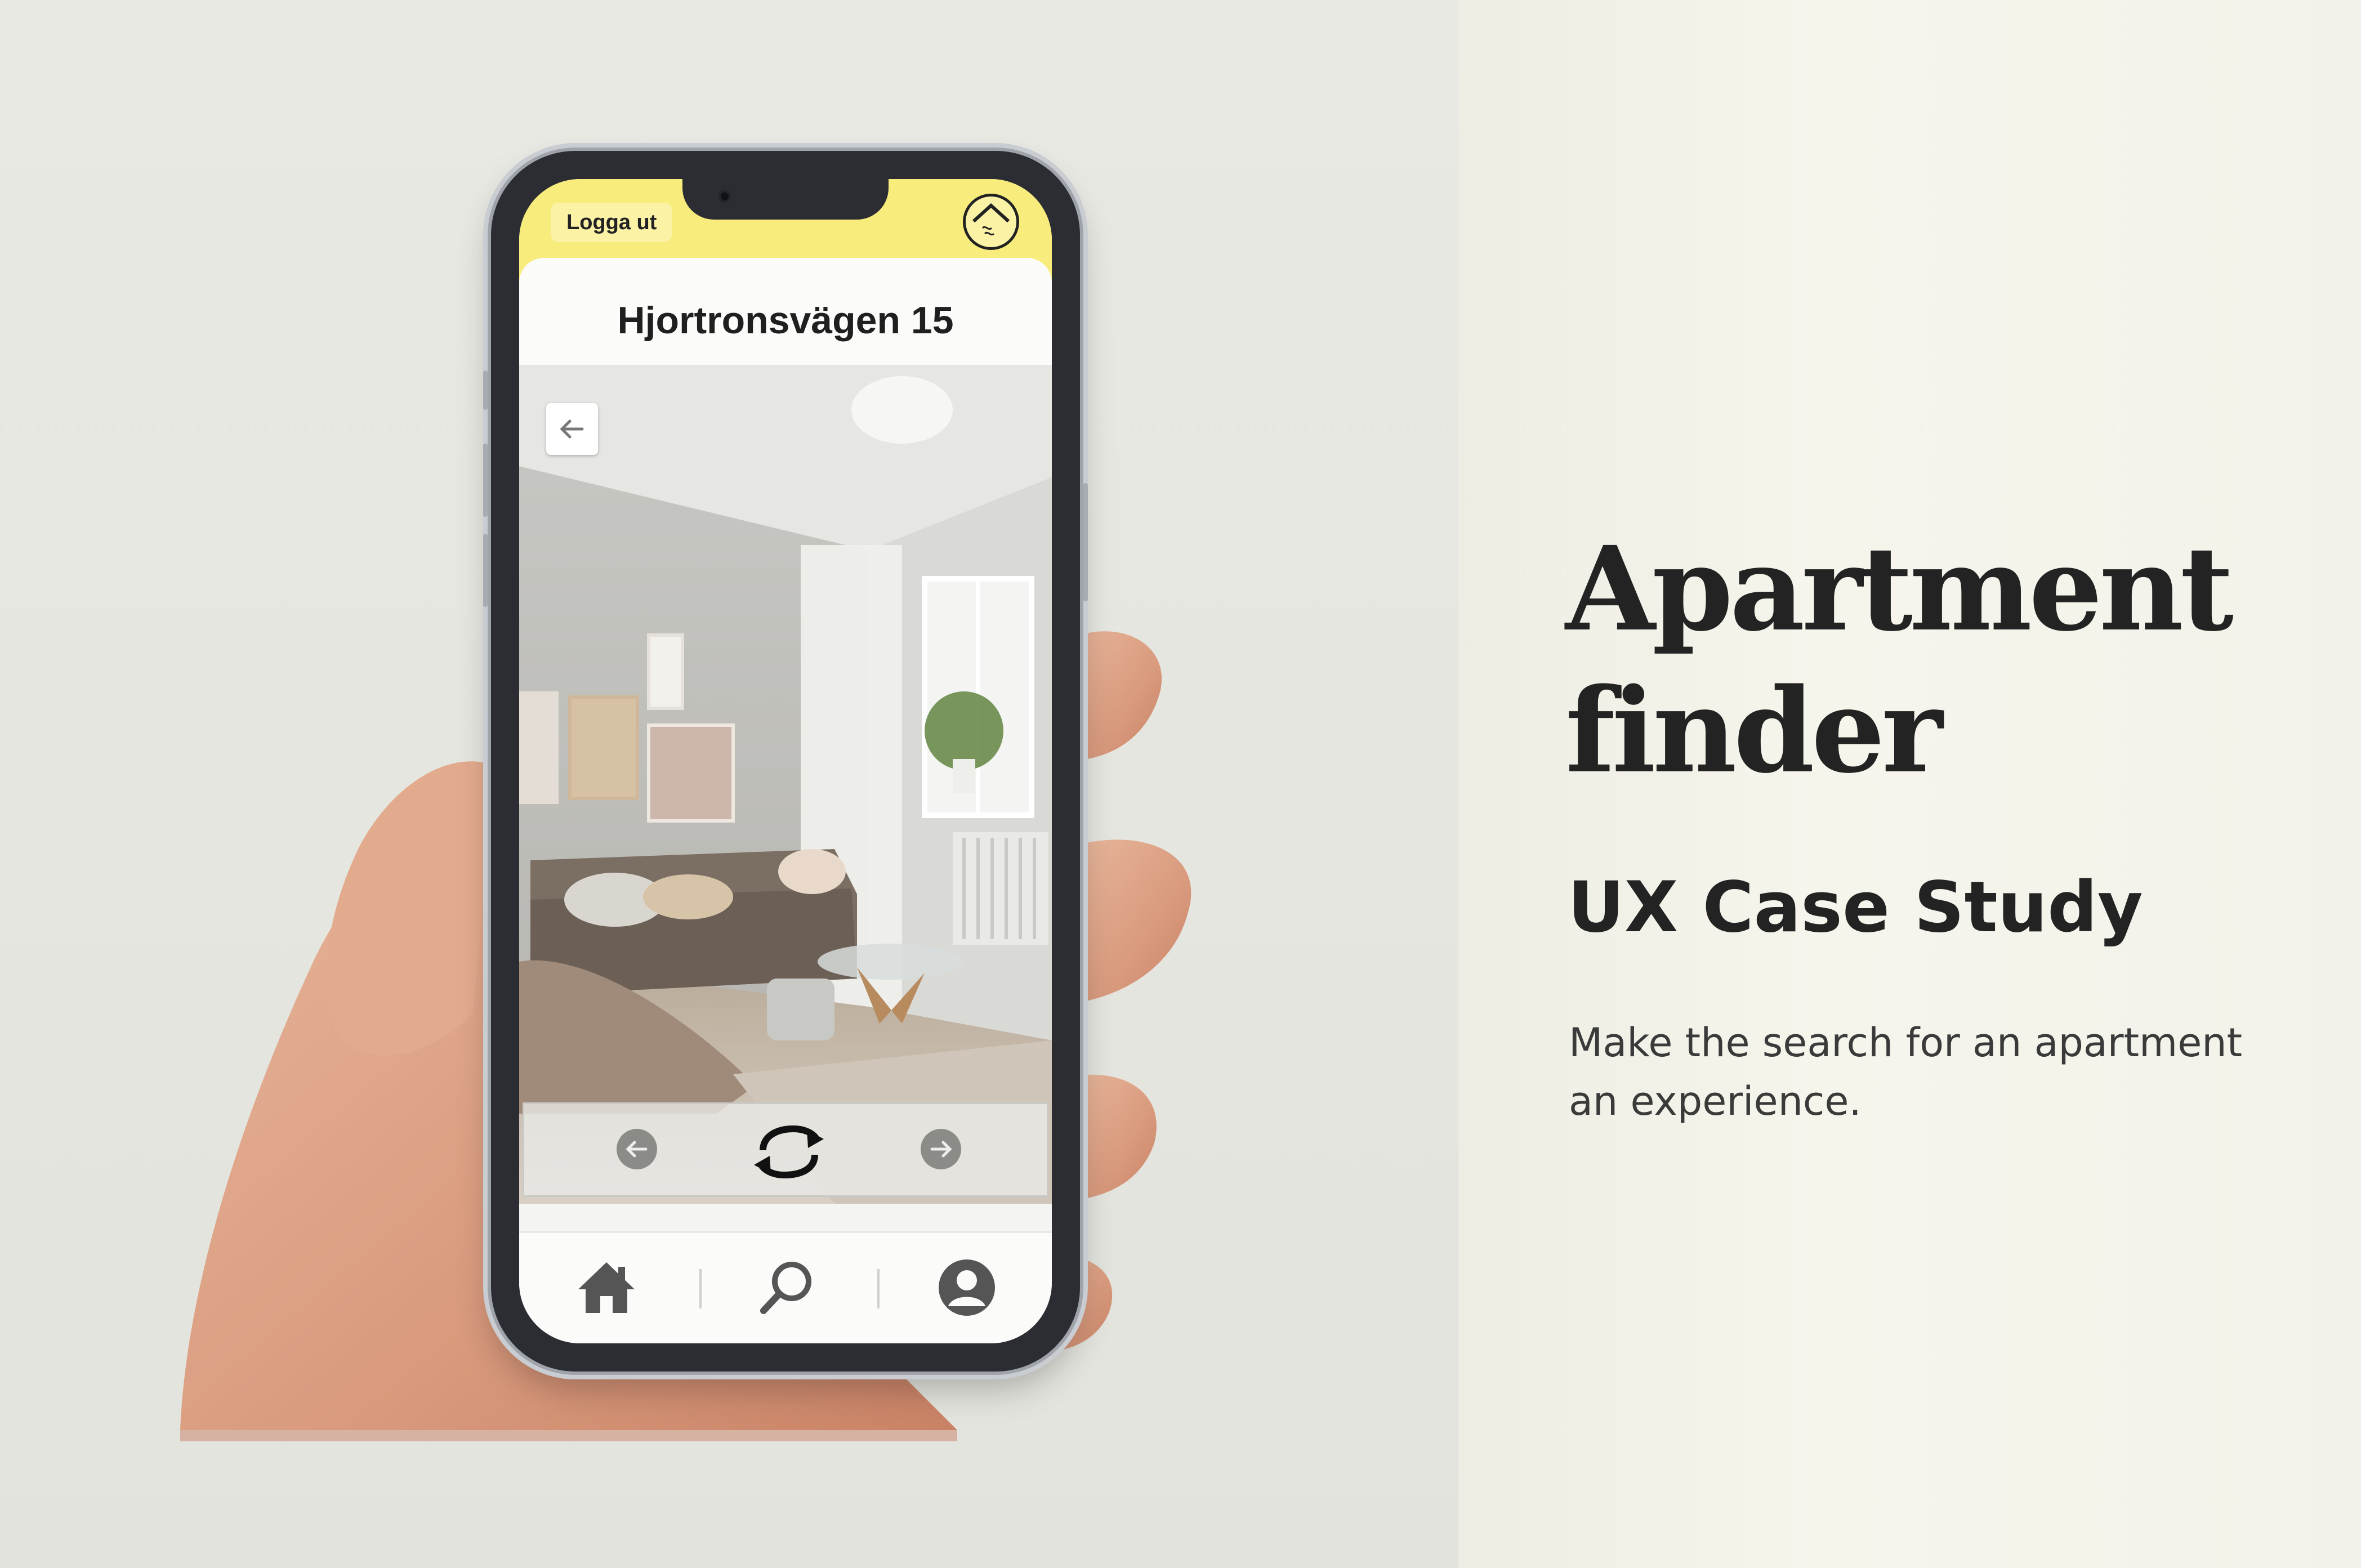 The width and height of the screenshot is (2361, 1568). Describe the element at coordinates (1754, 731) in the screenshot. I see `headline-line-2: finder` at that location.